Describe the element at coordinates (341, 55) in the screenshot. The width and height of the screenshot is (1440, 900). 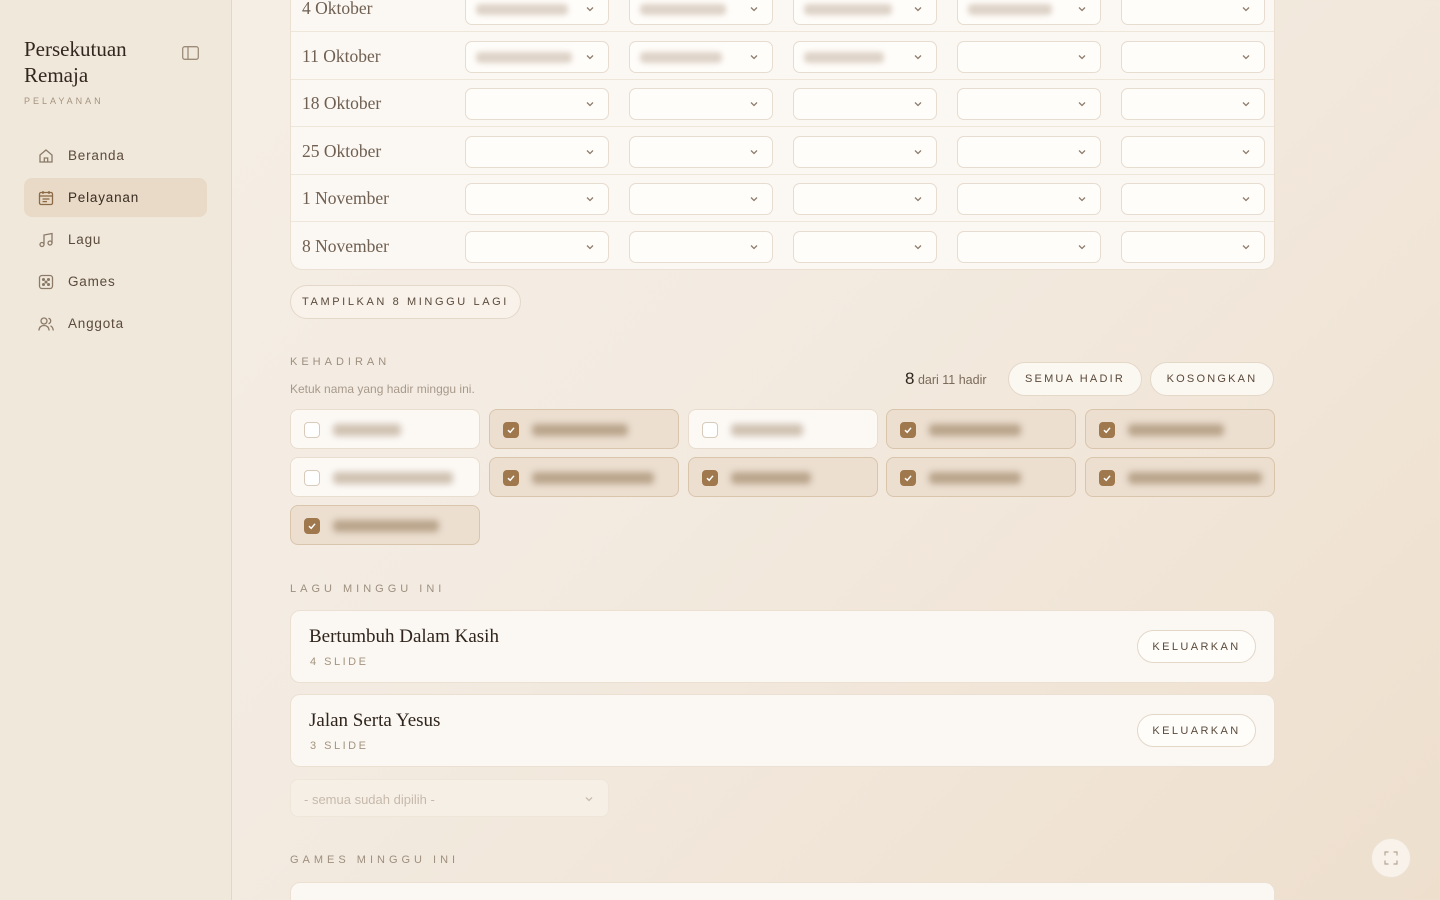
I see `schedule-date: 11 Oktober` at that location.